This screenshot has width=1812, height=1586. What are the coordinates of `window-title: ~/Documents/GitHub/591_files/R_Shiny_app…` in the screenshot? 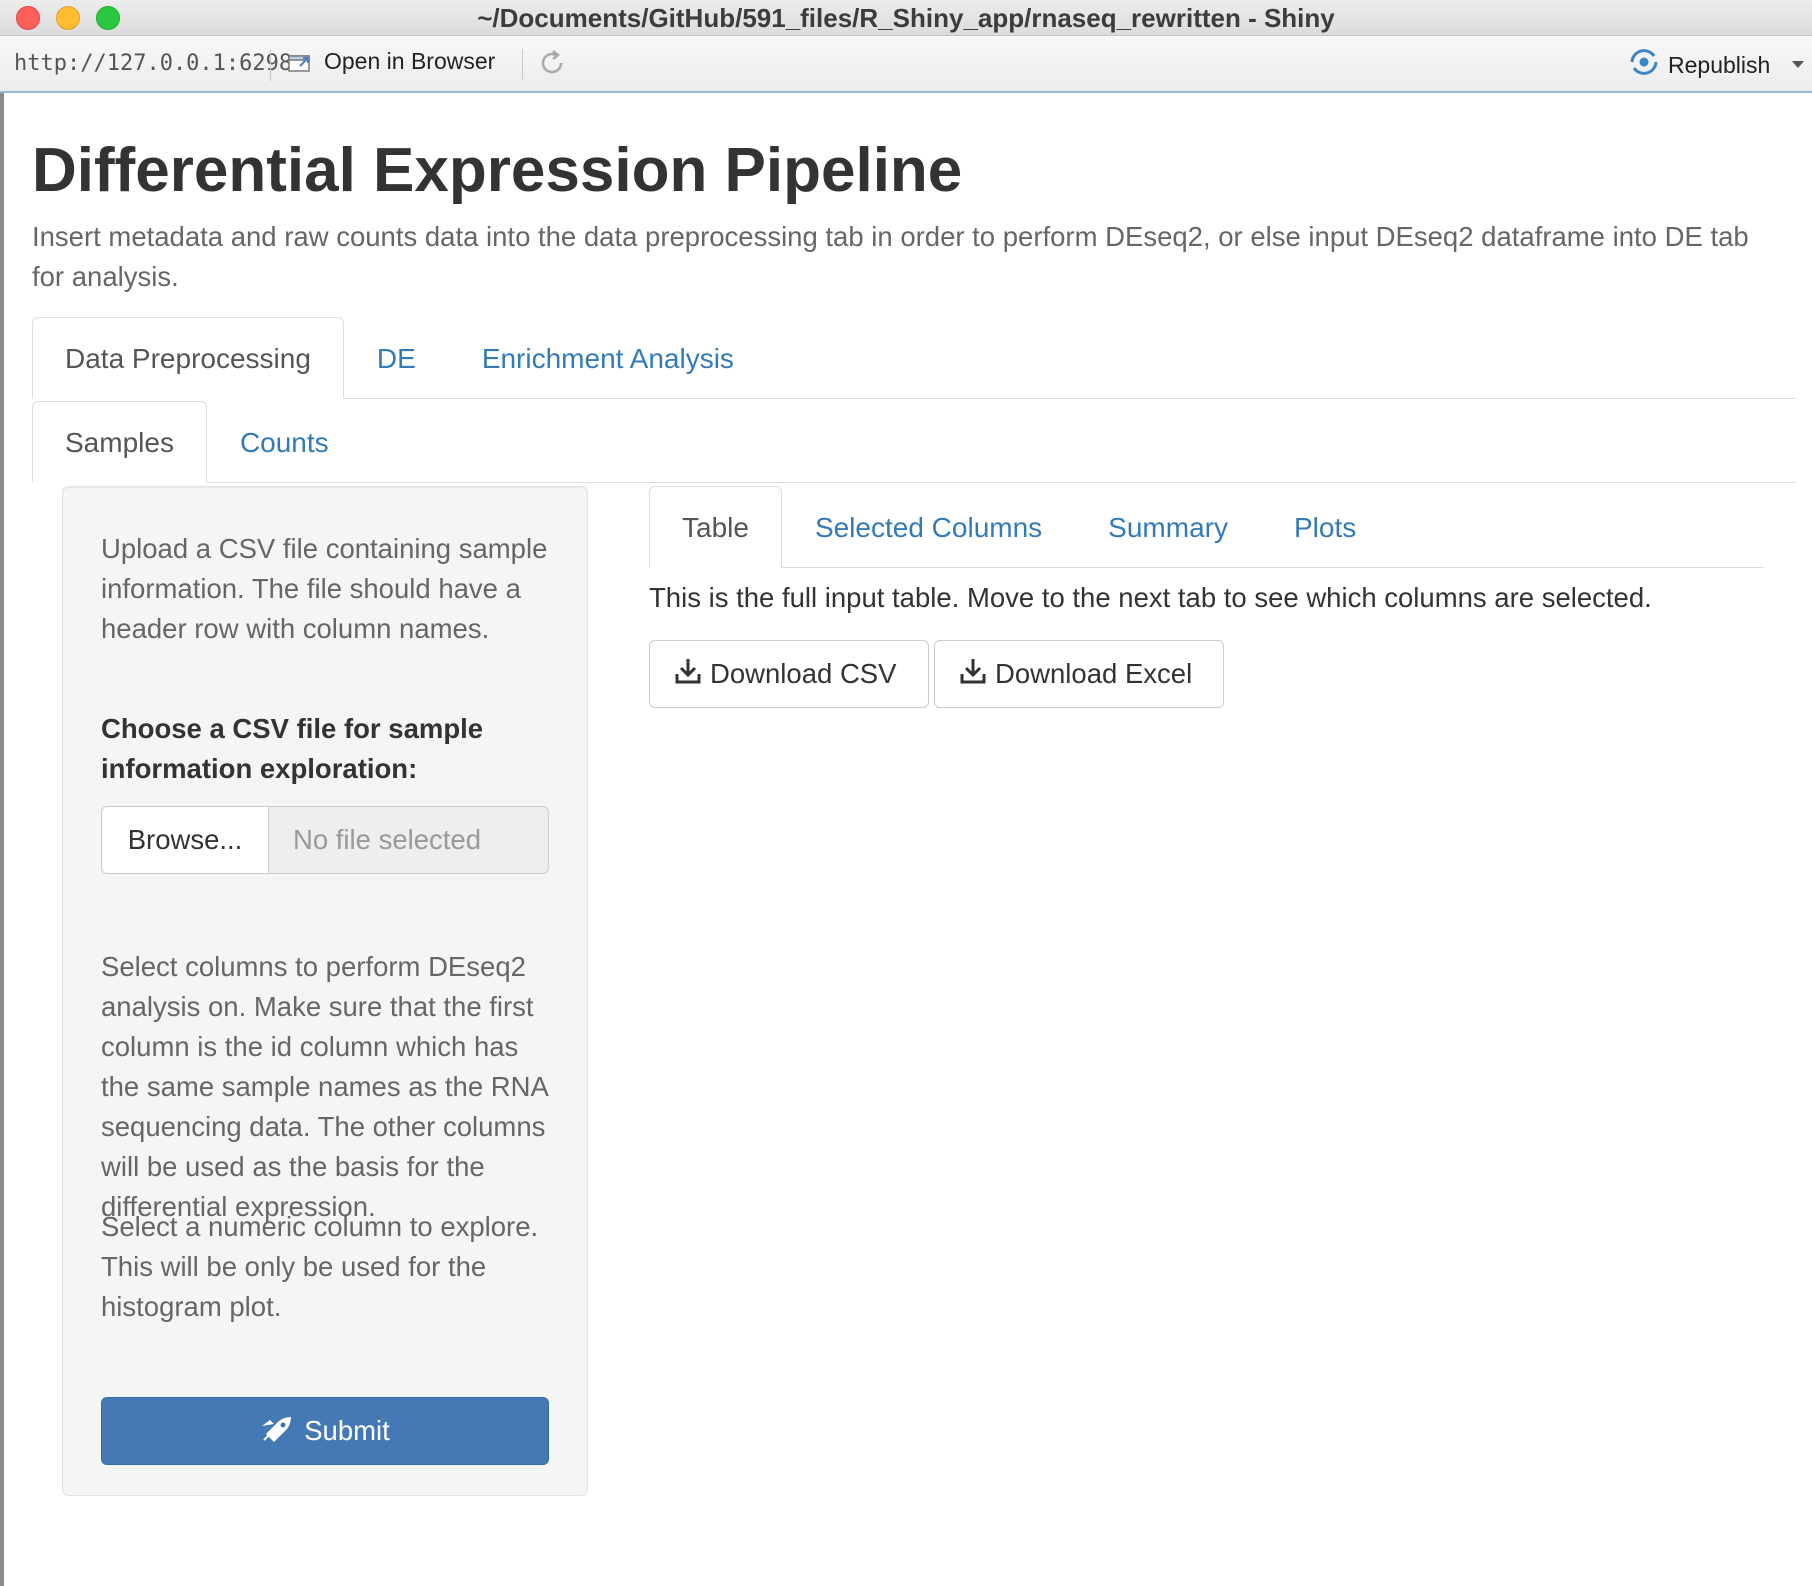 It's located at (906, 18).